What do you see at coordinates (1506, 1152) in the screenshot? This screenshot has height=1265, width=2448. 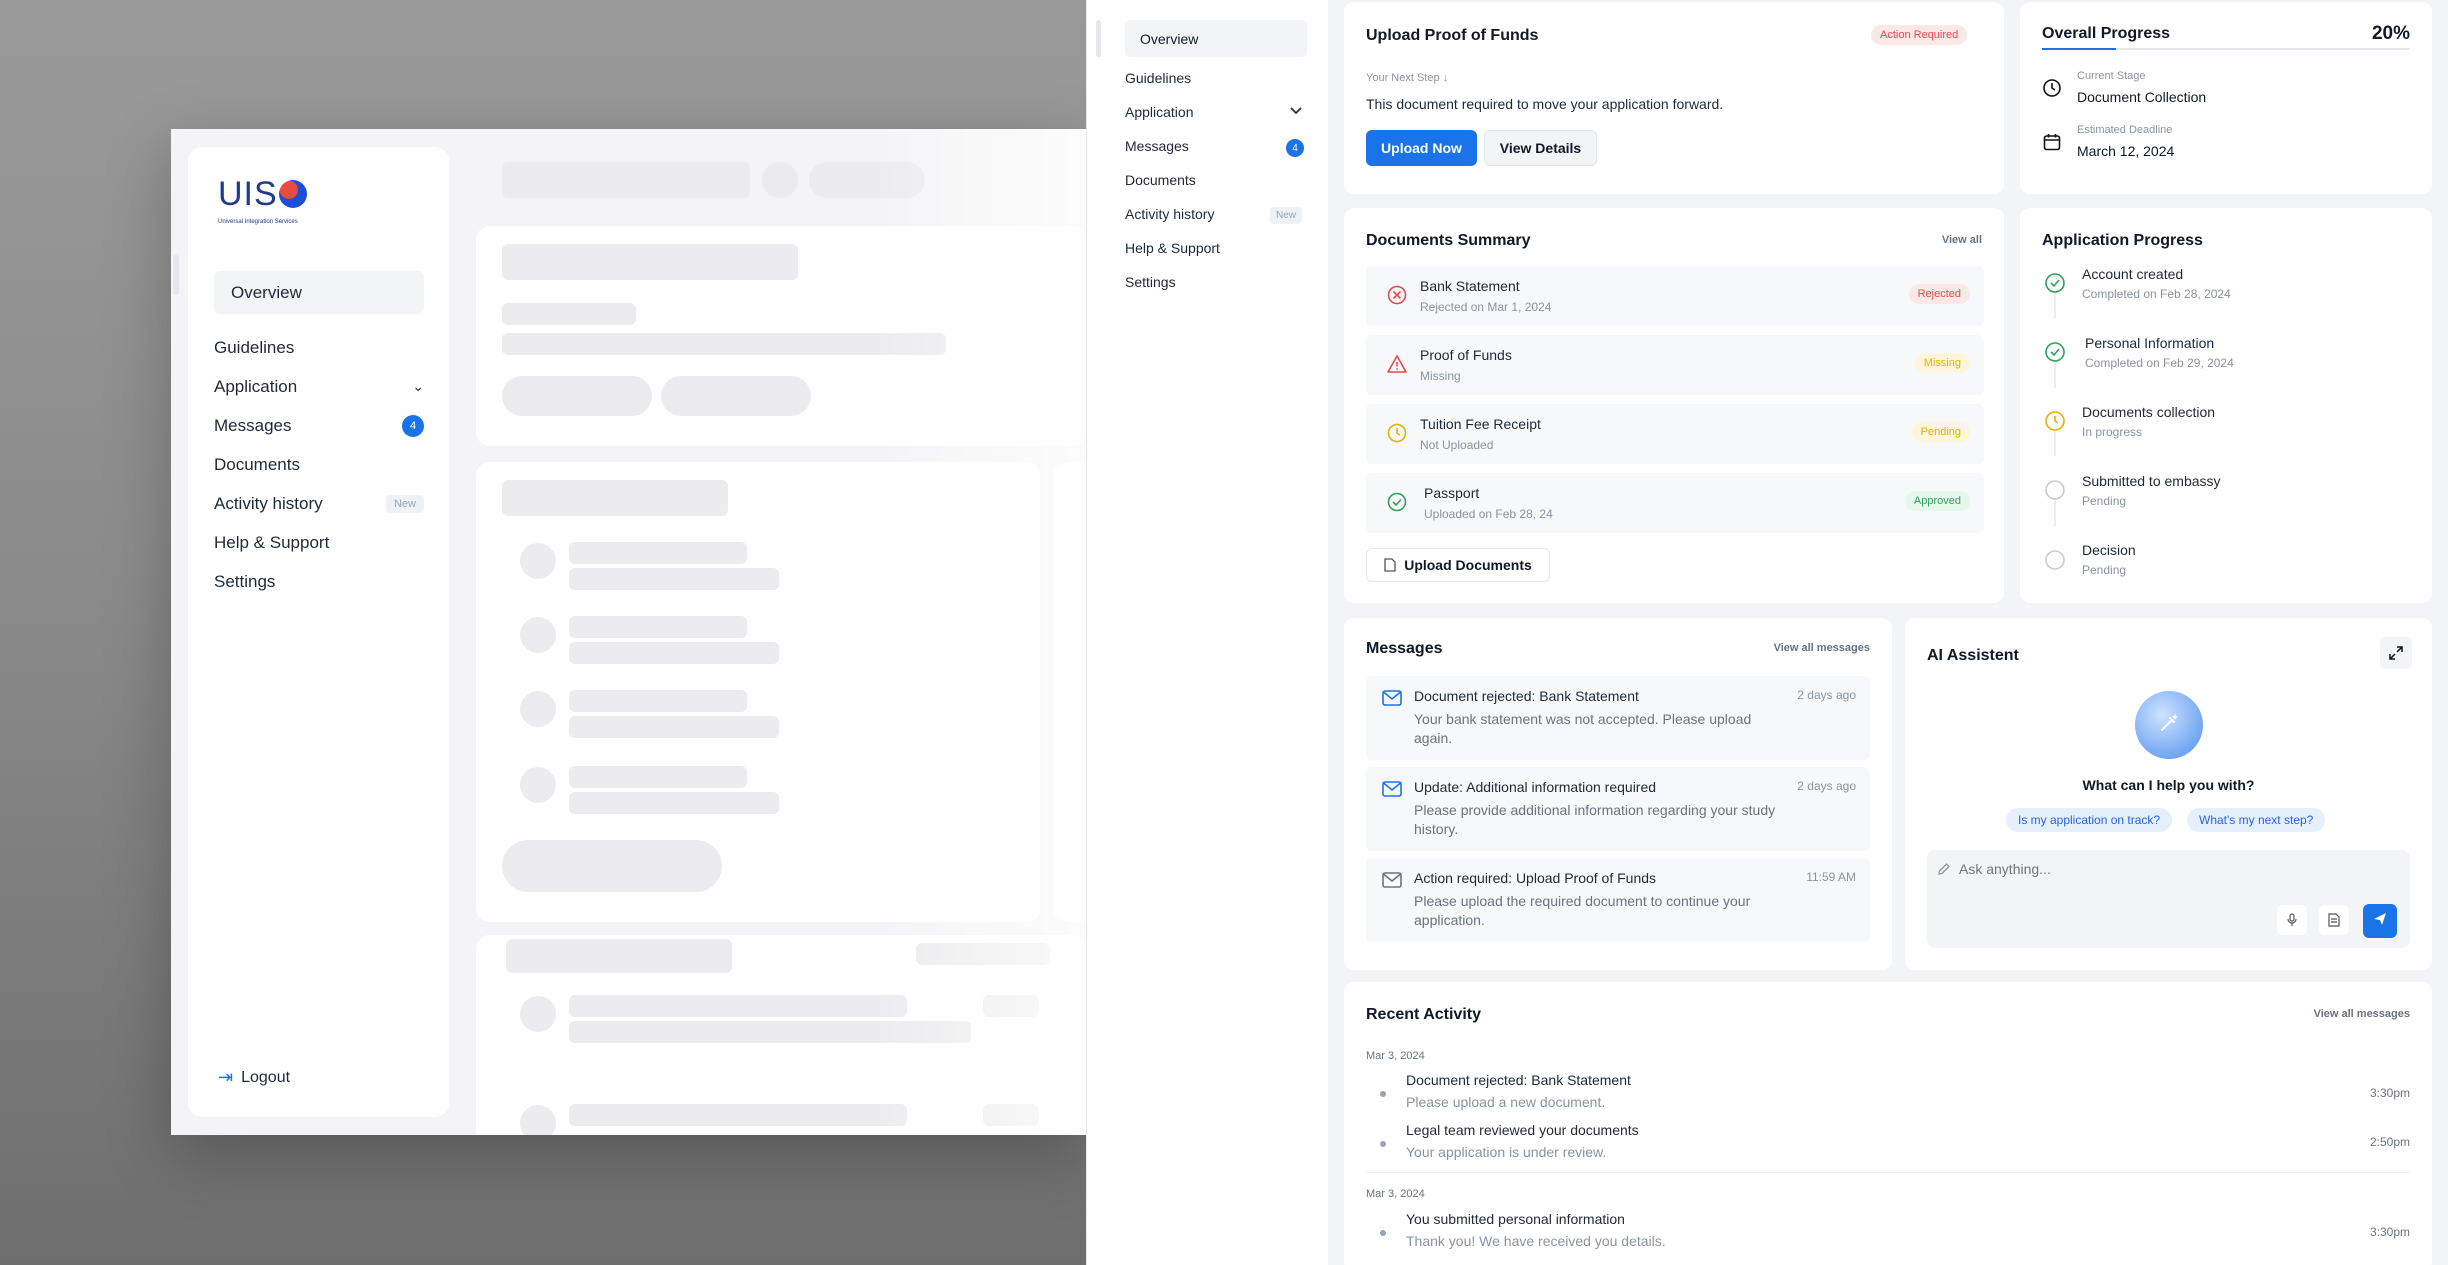 I see `activity-detail: Your application is under review.` at bounding box center [1506, 1152].